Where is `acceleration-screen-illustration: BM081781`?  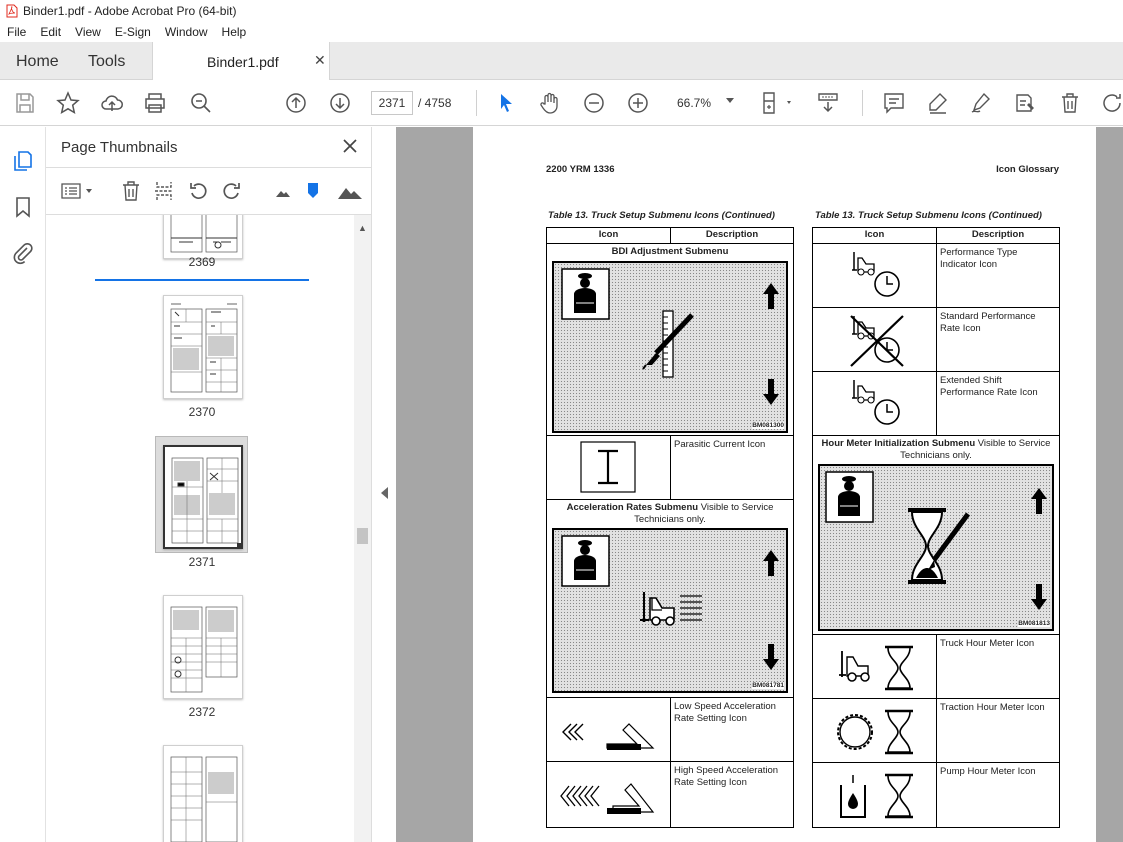
acceleration-screen-illustration: BM081781 is located at coordinates (670, 610).